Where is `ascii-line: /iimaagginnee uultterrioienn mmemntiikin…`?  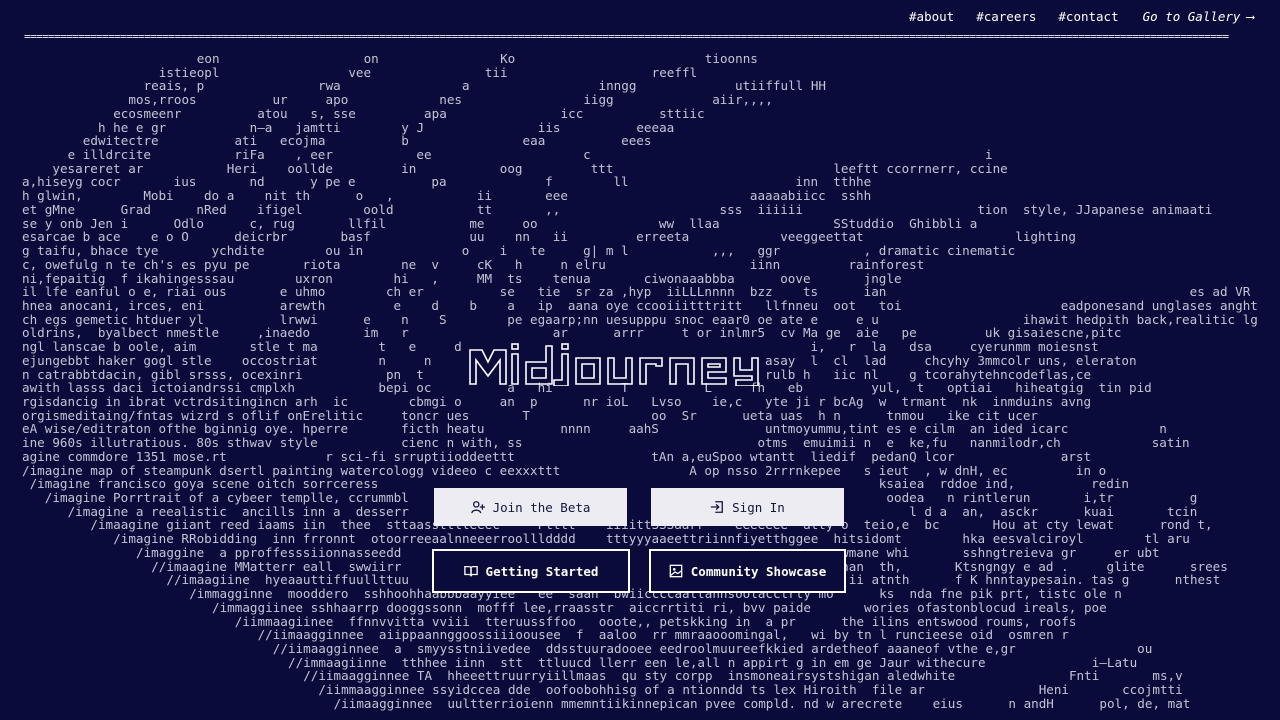
ascii-line: /iimaagginnee uultterrioienn mmemntiikin… is located at coordinates (762, 703).